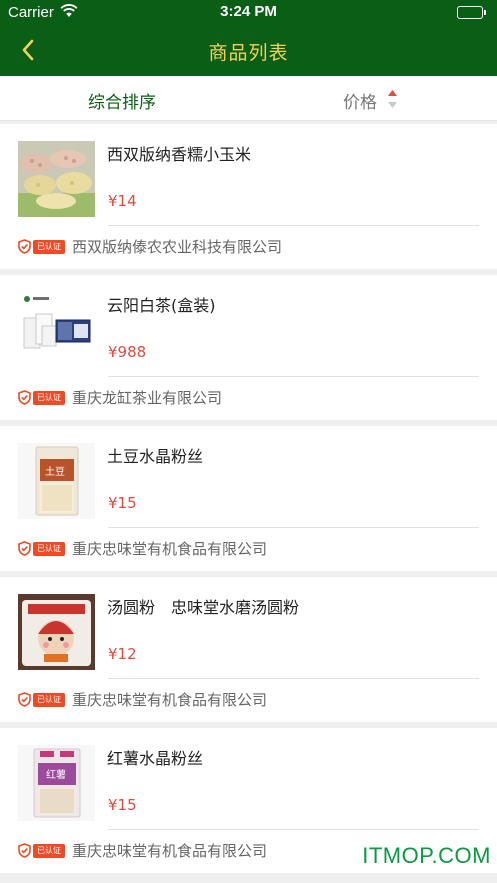  I want to click on product-price: ¥988, so click(127, 352).